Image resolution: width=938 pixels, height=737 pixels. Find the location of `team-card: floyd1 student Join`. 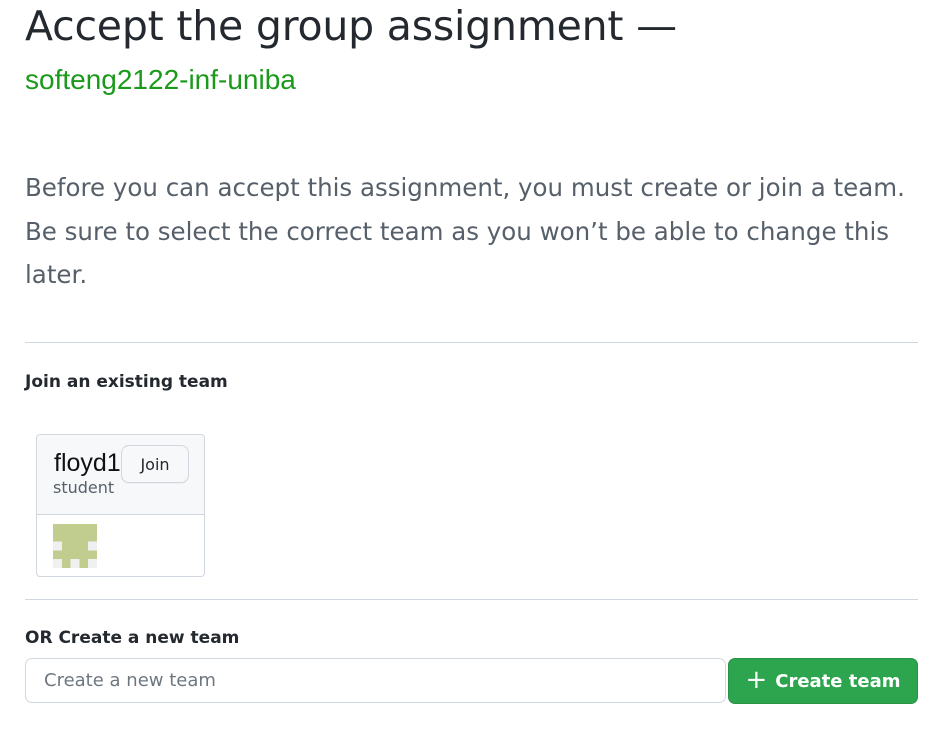

team-card: floyd1 student Join is located at coordinates (120, 505).